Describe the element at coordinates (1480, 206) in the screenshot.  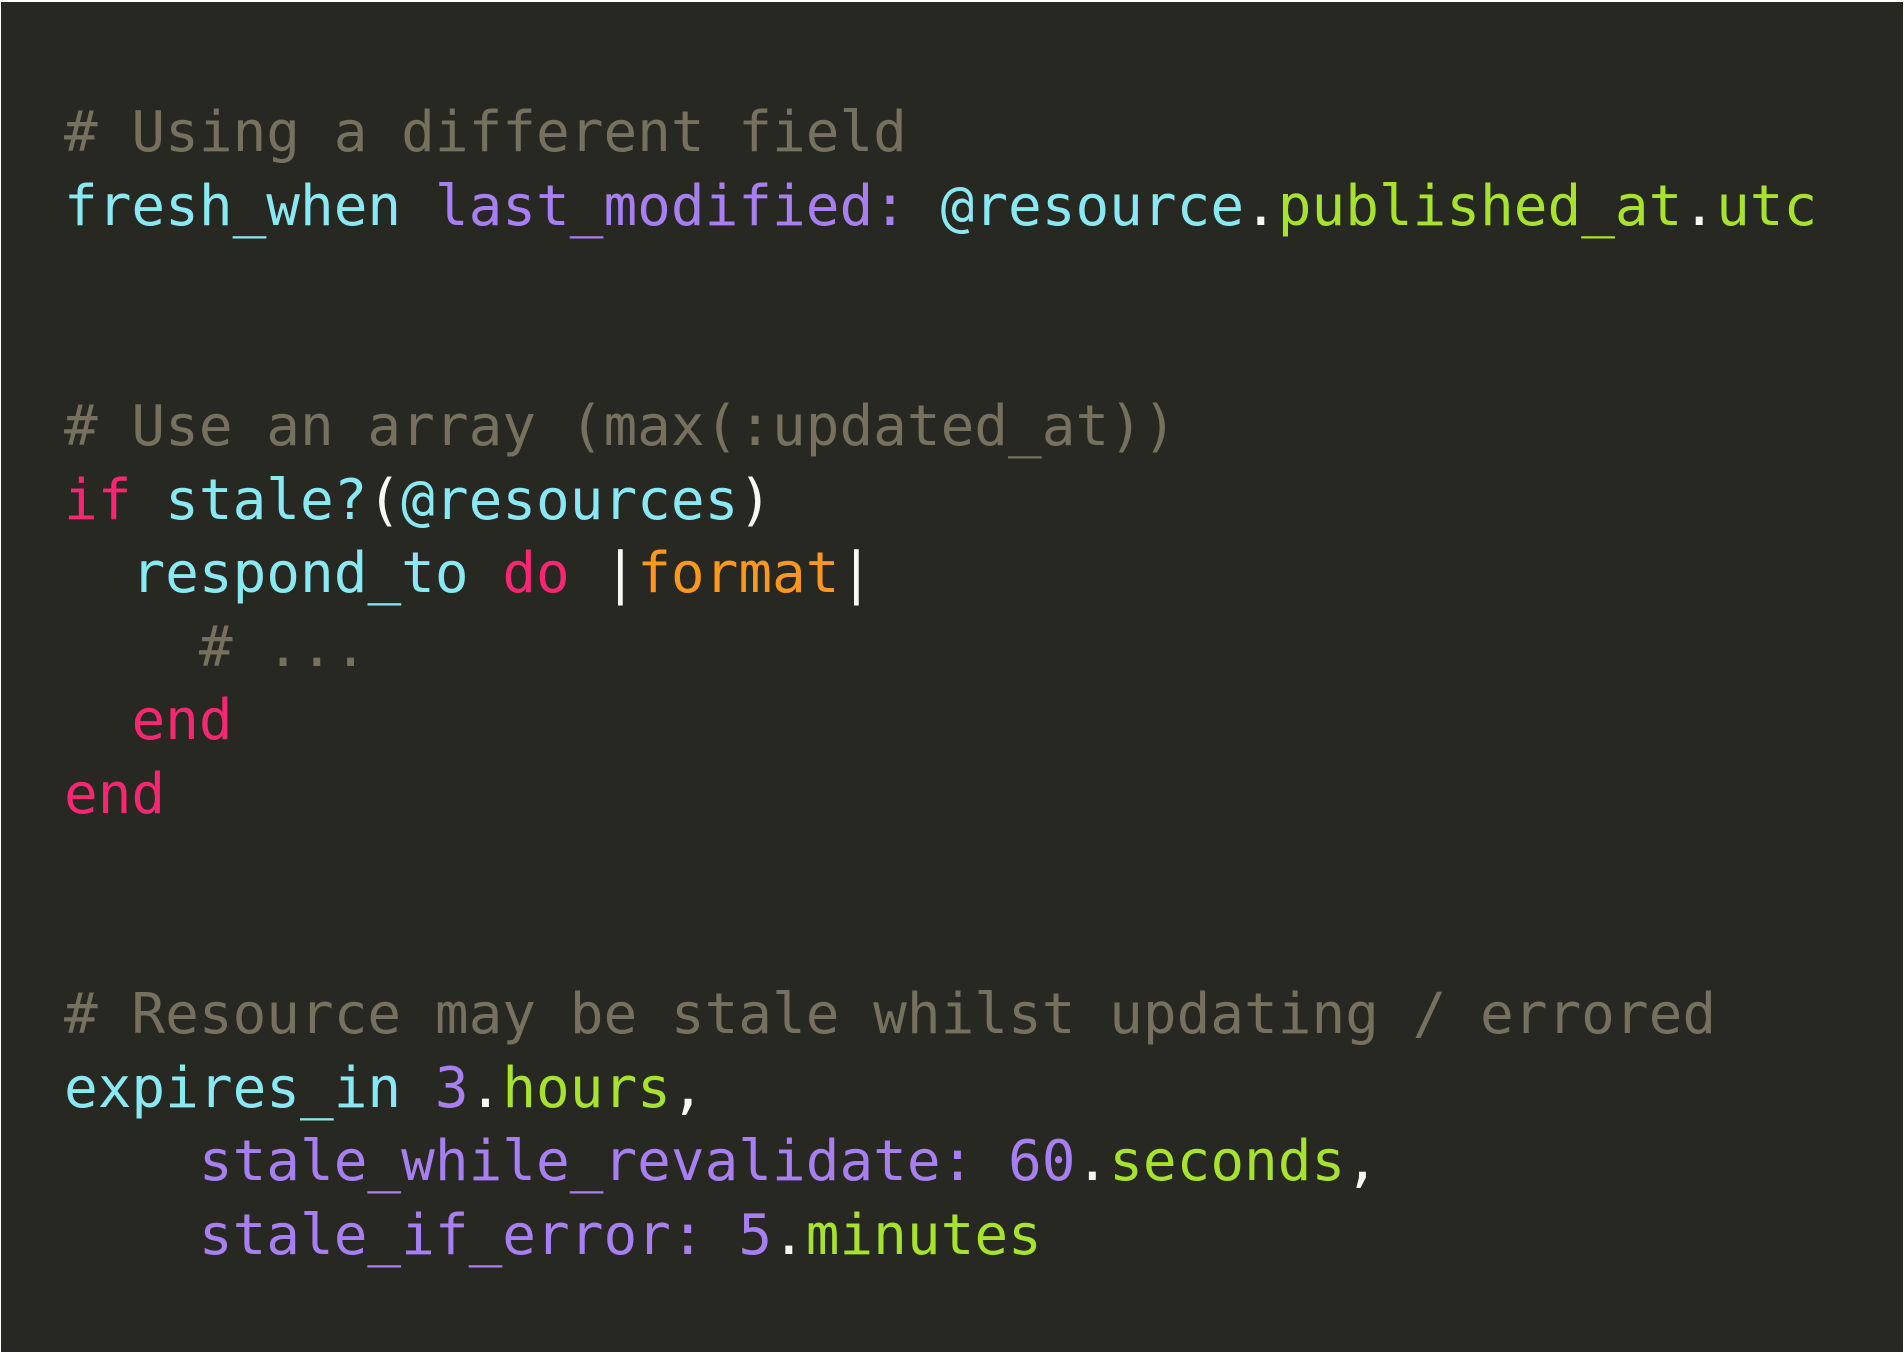
I see `method-token: published_at` at that location.